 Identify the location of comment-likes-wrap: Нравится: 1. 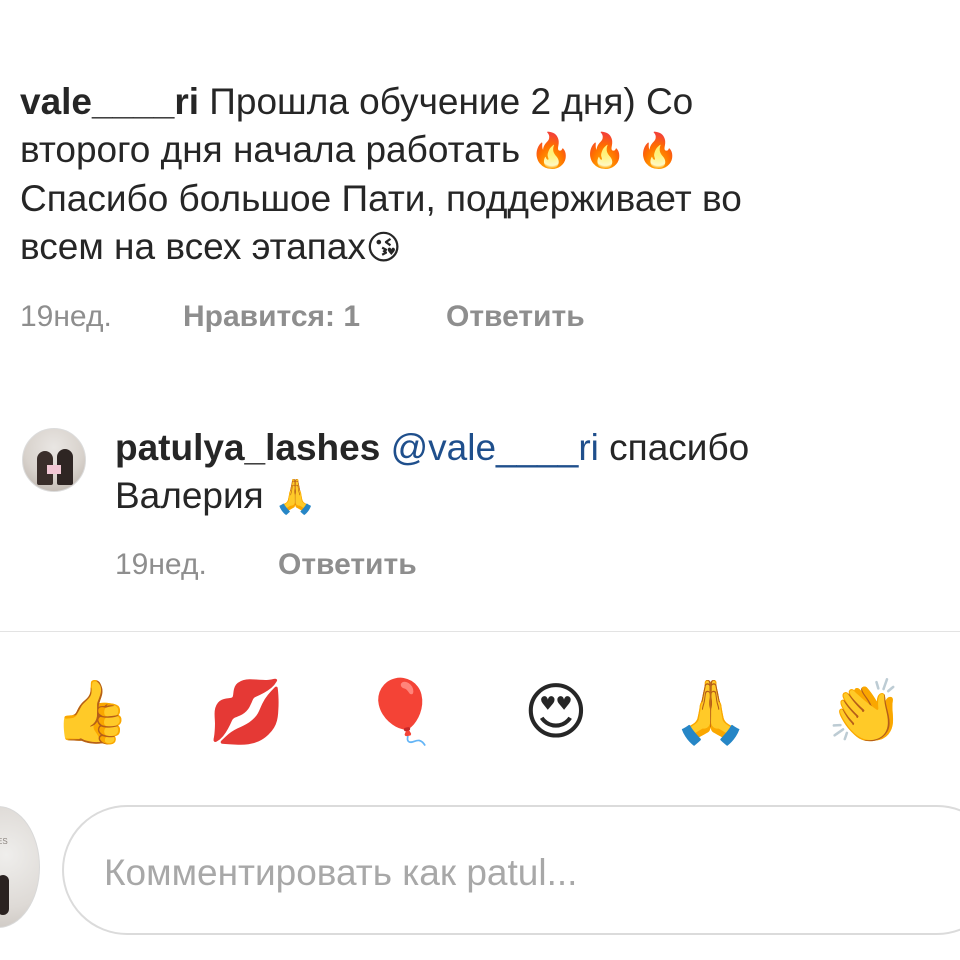
(271, 317).